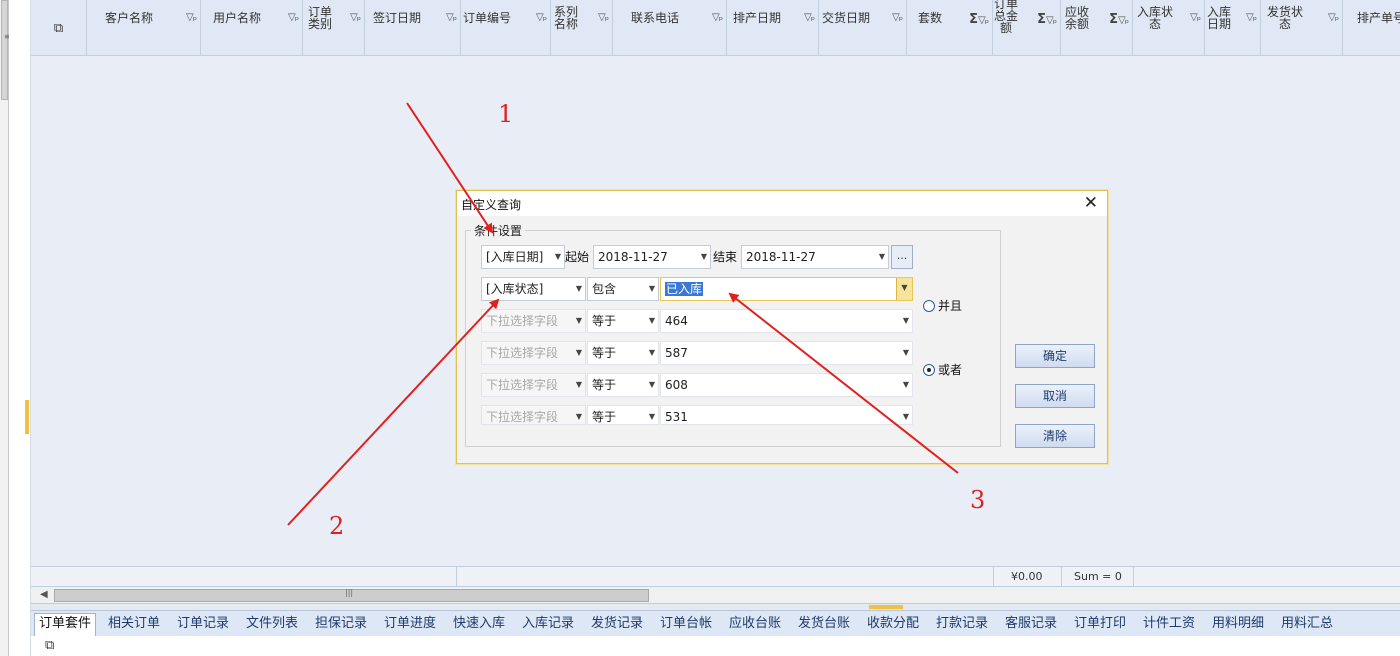  What do you see at coordinates (782, 203) in the screenshot?
I see `dialog-titlebar: 自定义查询 ✕` at bounding box center [782, 203].